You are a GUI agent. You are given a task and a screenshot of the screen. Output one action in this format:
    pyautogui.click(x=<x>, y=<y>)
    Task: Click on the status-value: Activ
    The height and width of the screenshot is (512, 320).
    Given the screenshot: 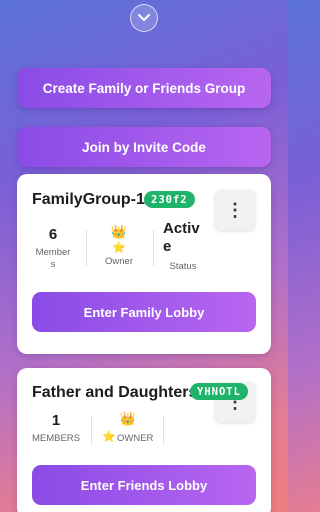 What is the action you would take?
    pyautogui.click(x=181, y=228)
    